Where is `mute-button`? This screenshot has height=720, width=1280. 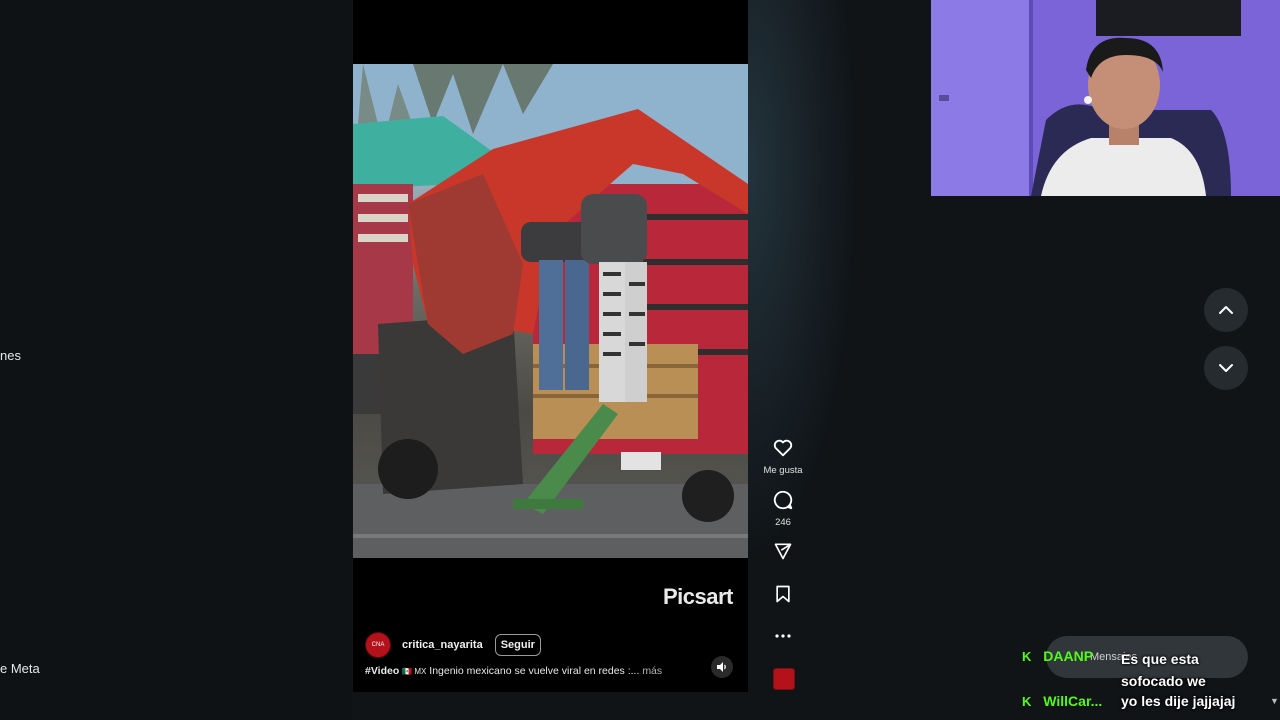 mute-button is located at coordinates (722, 667).